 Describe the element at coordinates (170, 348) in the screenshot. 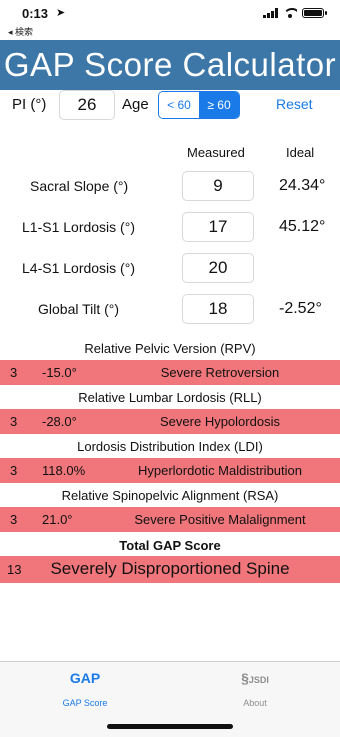

I see `rpv-section-title: Relative Pelvic Version (RPV)` at that location.